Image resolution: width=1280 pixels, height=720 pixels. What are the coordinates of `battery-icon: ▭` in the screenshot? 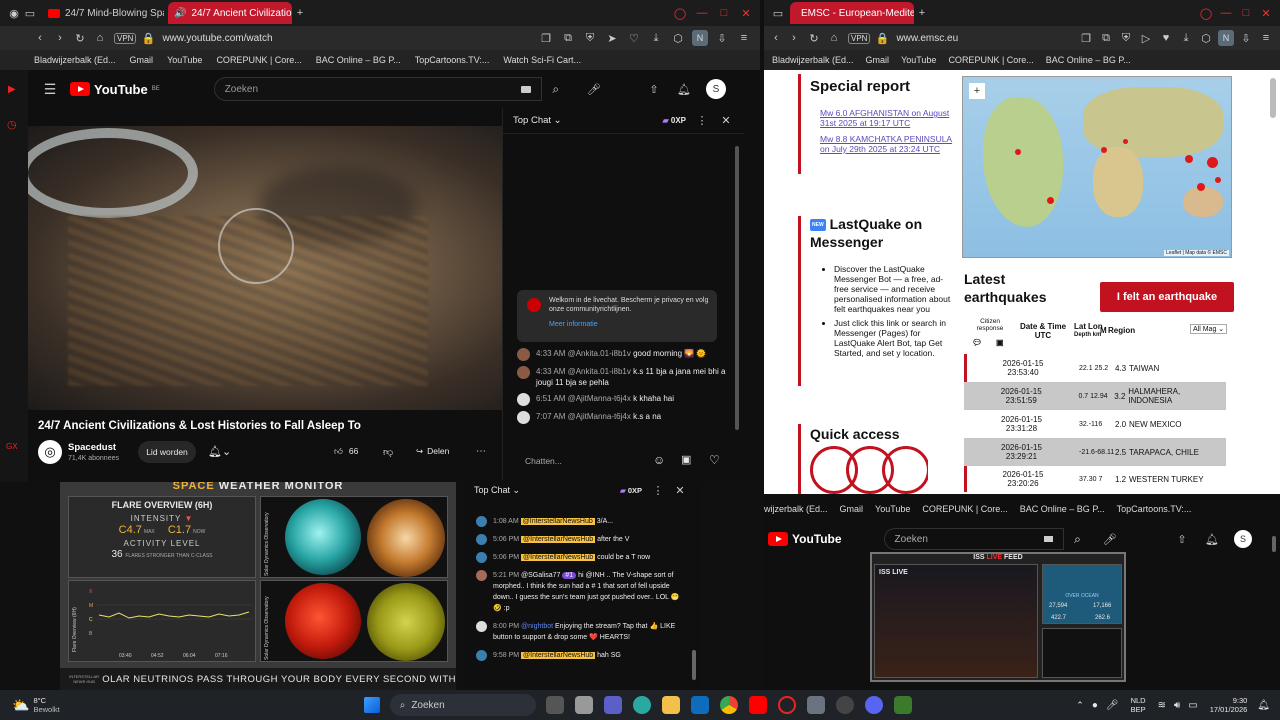 It's located at (1192, 705).